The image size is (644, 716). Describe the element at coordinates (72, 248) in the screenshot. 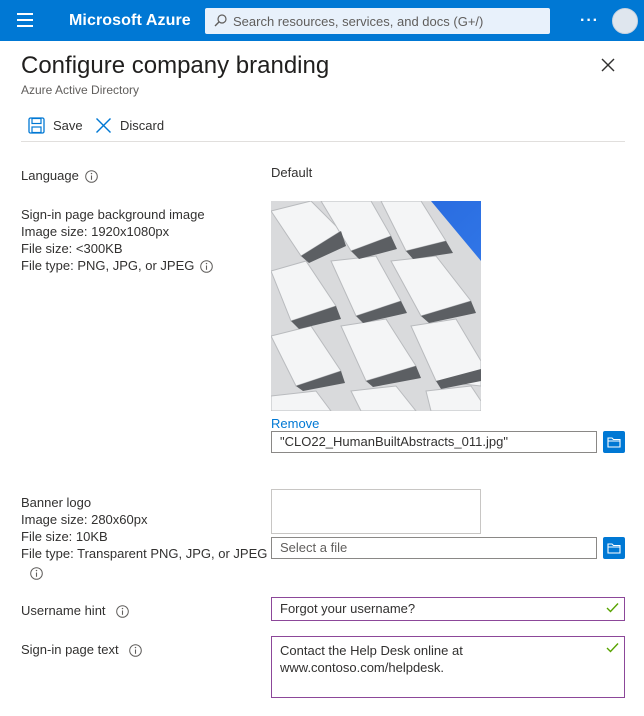

I see `background-file-size: File size: <300KB` at that location.